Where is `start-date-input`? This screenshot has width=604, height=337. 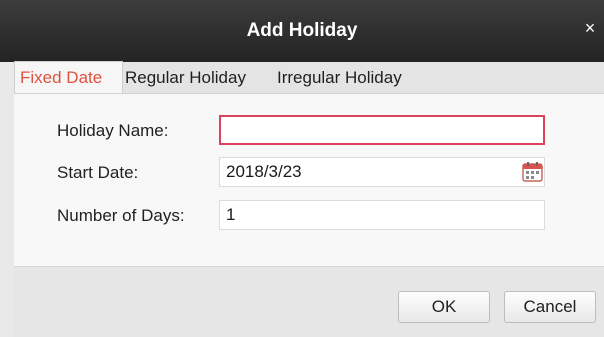
start-date-input is located at coordinates (382, 172).